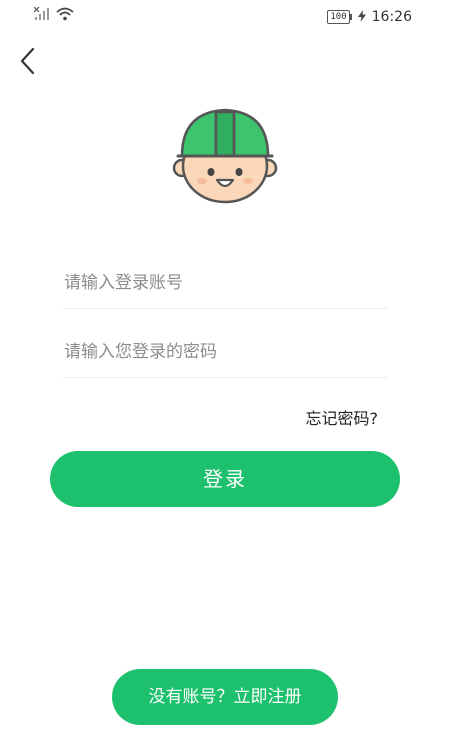 Image resolution: width=450 pixels, height=750 pixels. What do you see at coordinates (225, 697) in the screenshot?
I see `register-button: 没有账号？立即注册` at bounding box center [225, 697].